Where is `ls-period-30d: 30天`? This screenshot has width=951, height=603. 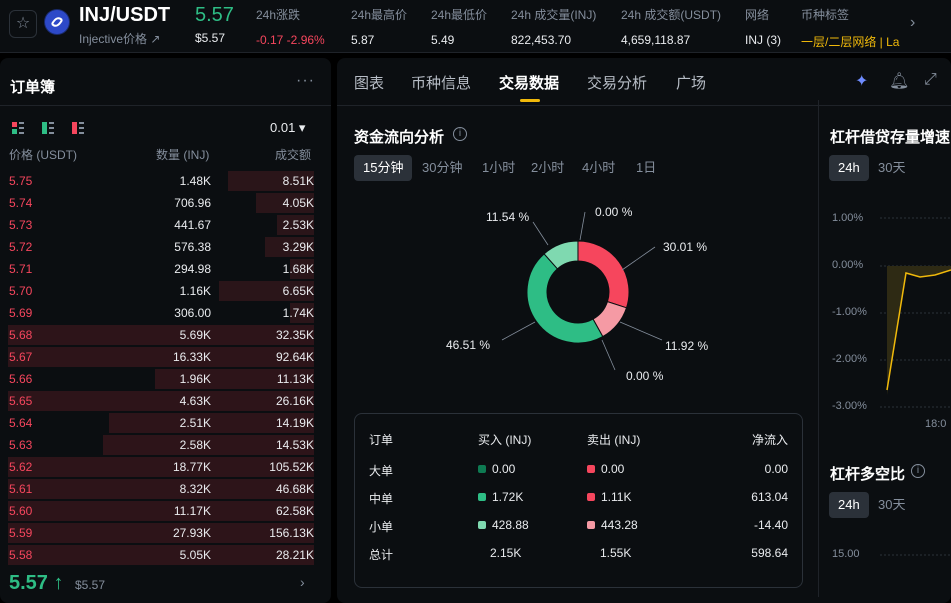 ls-period-30d: 30天 is located at coordinates (891, 505).